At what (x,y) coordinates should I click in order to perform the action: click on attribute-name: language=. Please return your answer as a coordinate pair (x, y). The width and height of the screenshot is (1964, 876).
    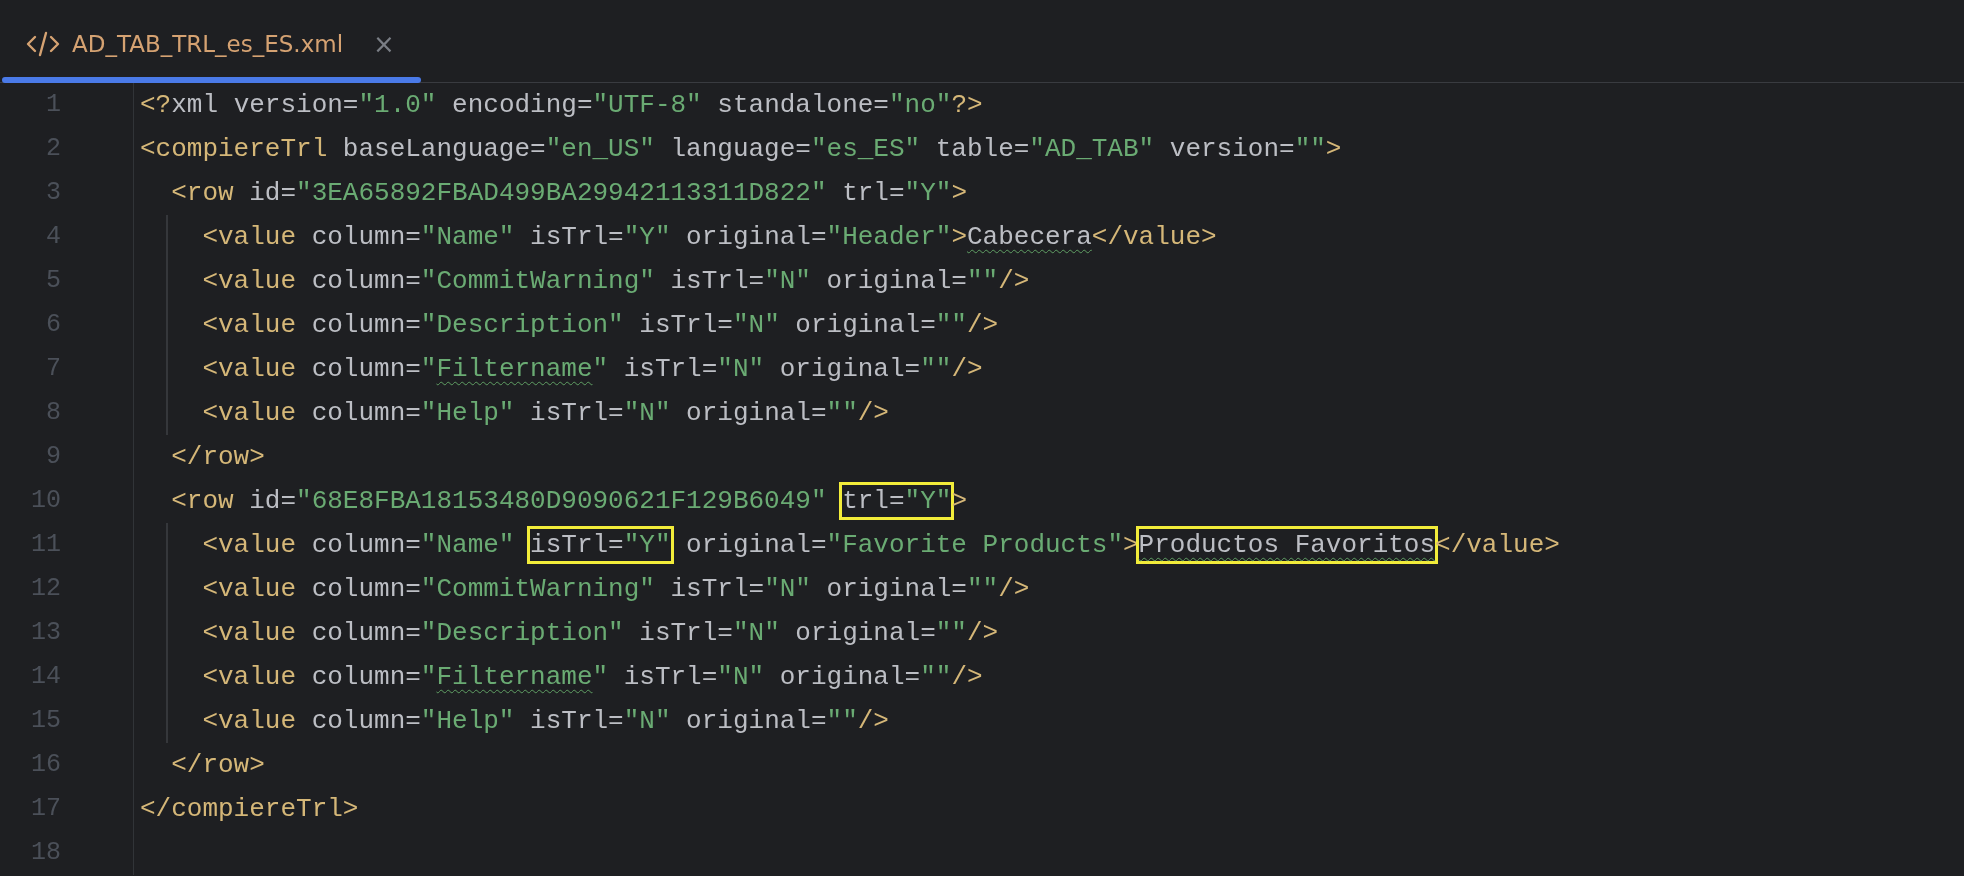
    Looking at the image, I should click on (740, 149).